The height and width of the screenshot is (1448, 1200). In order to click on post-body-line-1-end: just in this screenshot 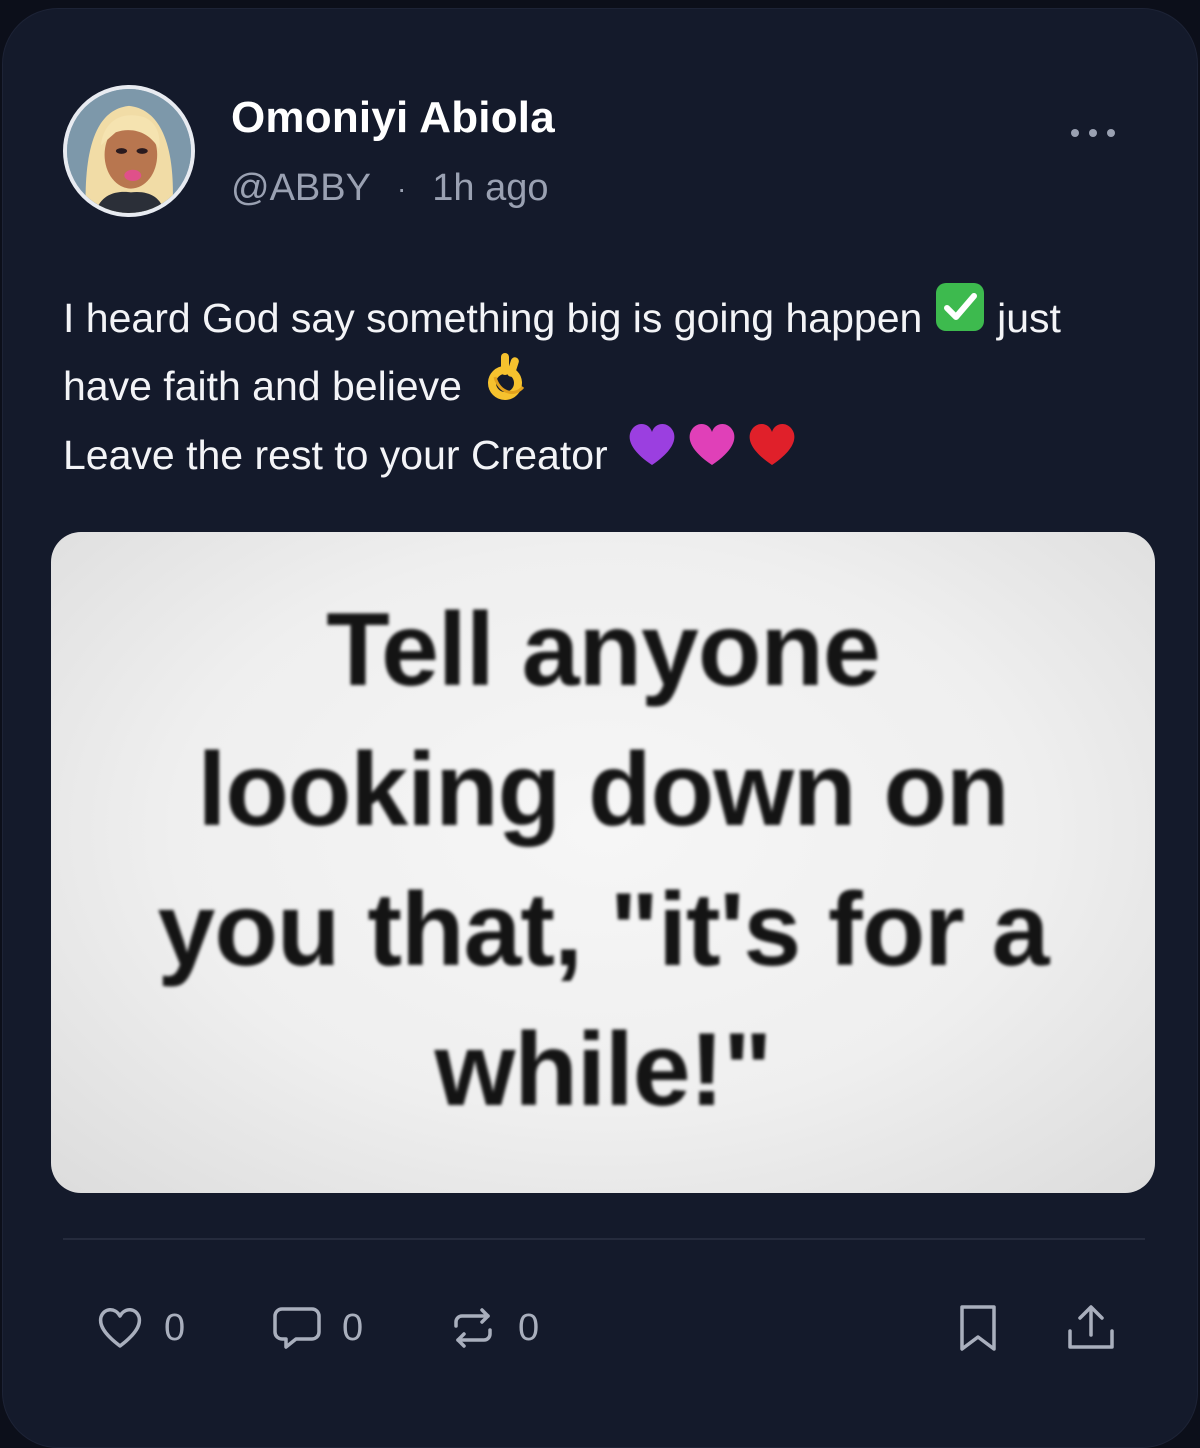, I will do `click(1023, 318)`.